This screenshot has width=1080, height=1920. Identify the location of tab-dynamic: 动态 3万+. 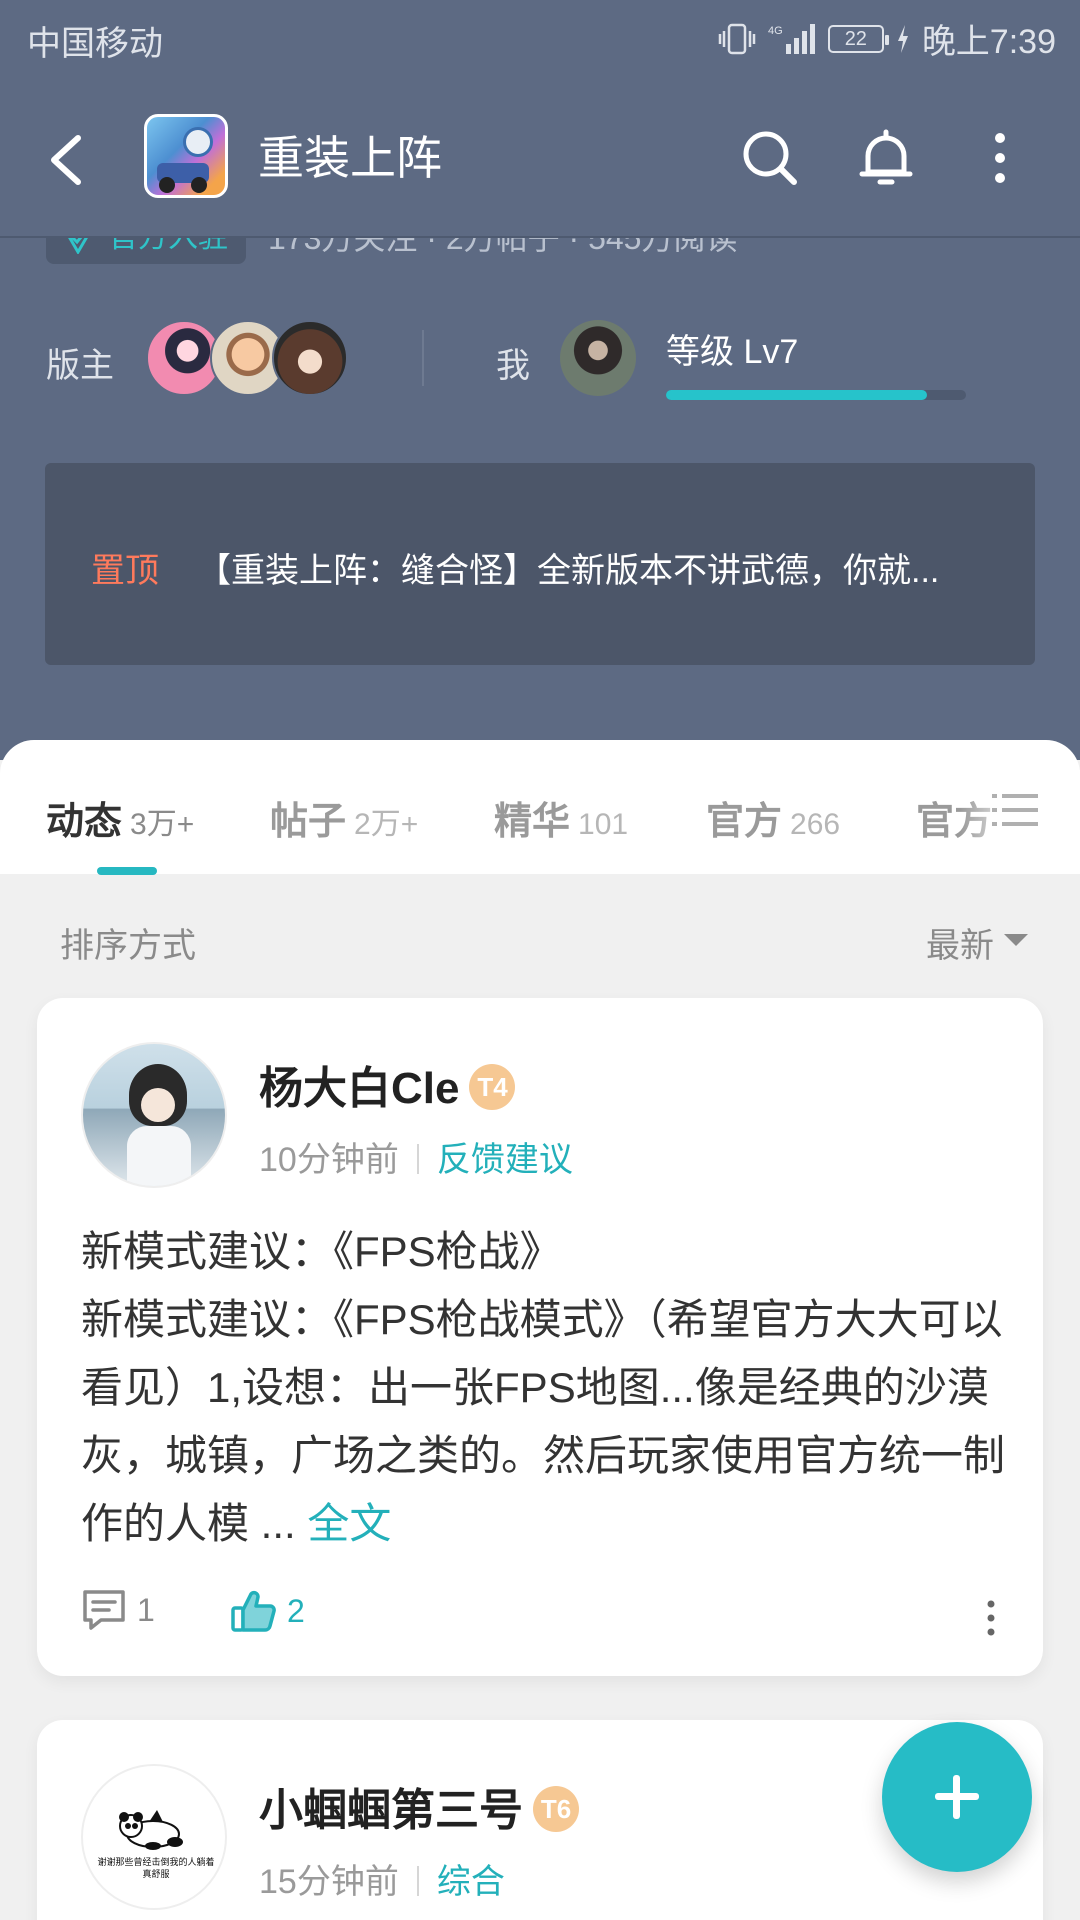
(120, 817).